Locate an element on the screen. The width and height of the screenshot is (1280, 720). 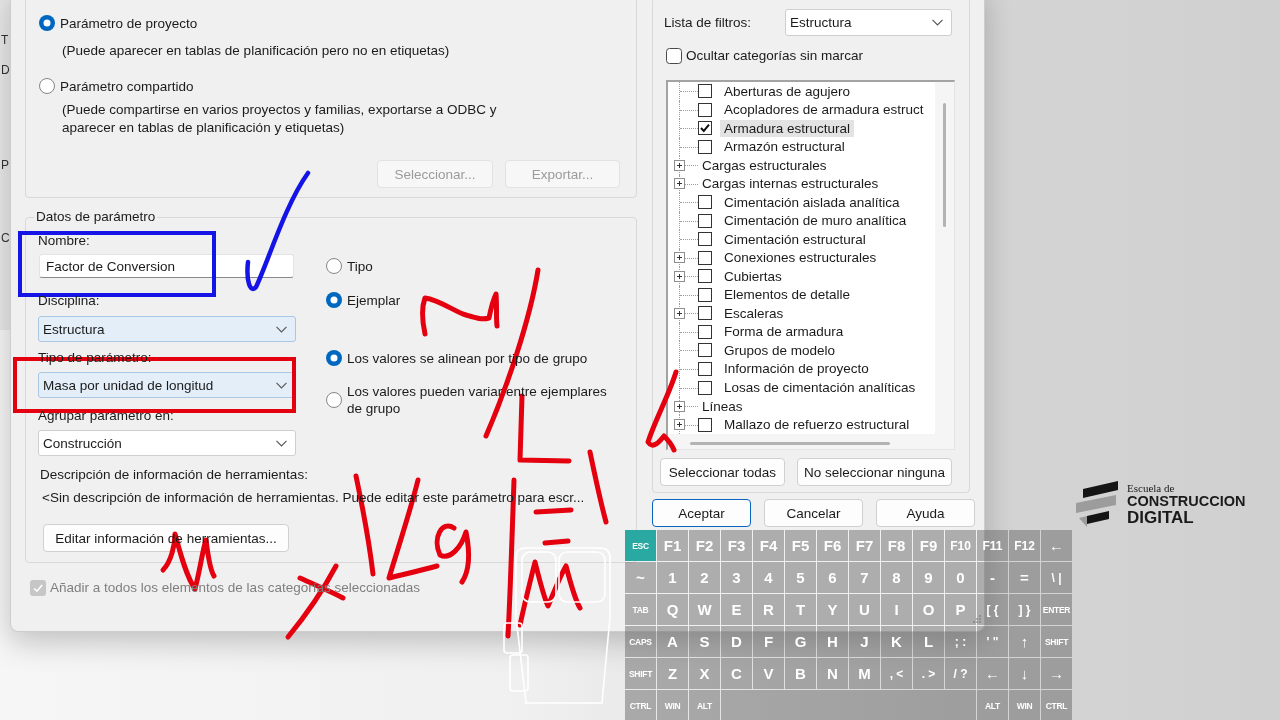
keyboard-key: M is located at coordinates (864, 673).